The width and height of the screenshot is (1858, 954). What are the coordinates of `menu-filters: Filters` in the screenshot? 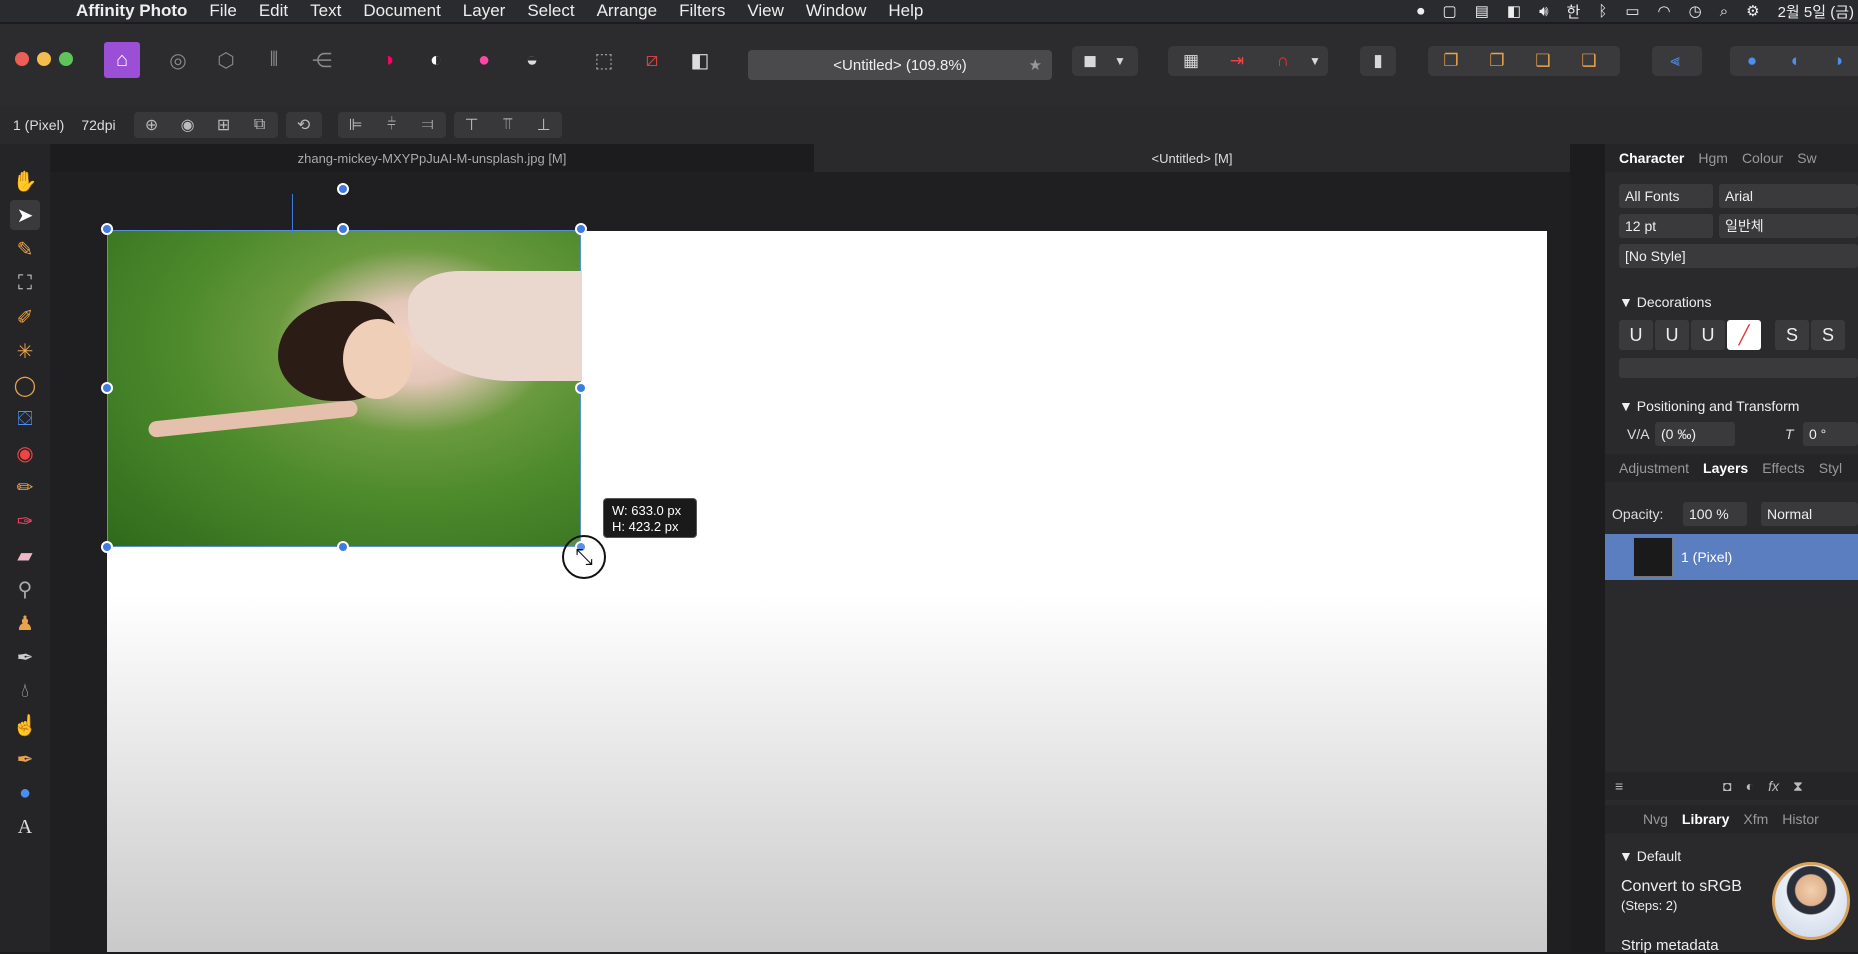 It's located at (702, 11).